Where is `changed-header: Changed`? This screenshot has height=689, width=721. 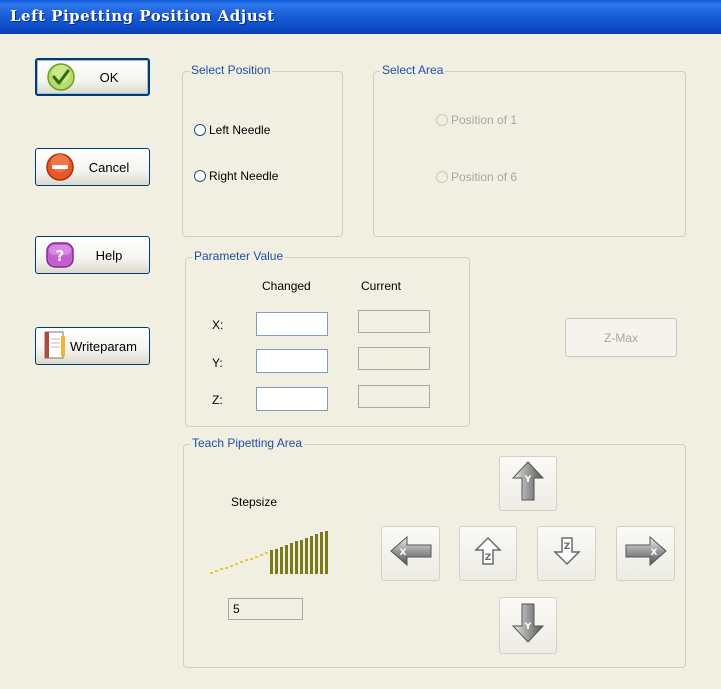 changed-header: Changed is located at coordinates (286, 286).